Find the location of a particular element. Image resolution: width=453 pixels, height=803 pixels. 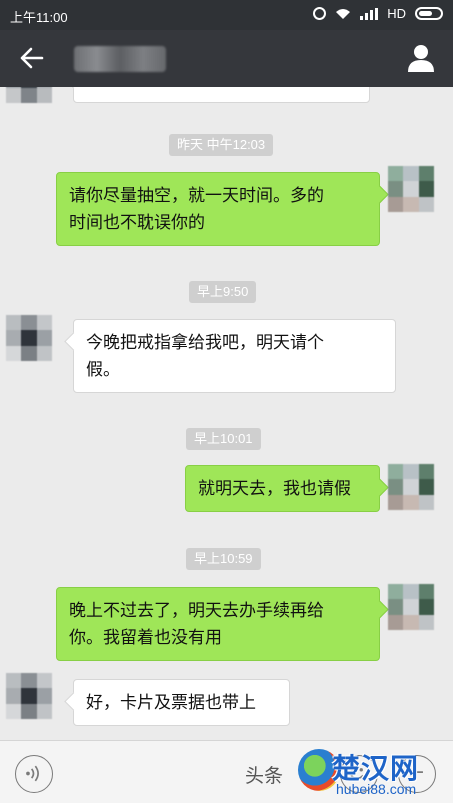

wifi-icon is located at coordinates (343, 13).